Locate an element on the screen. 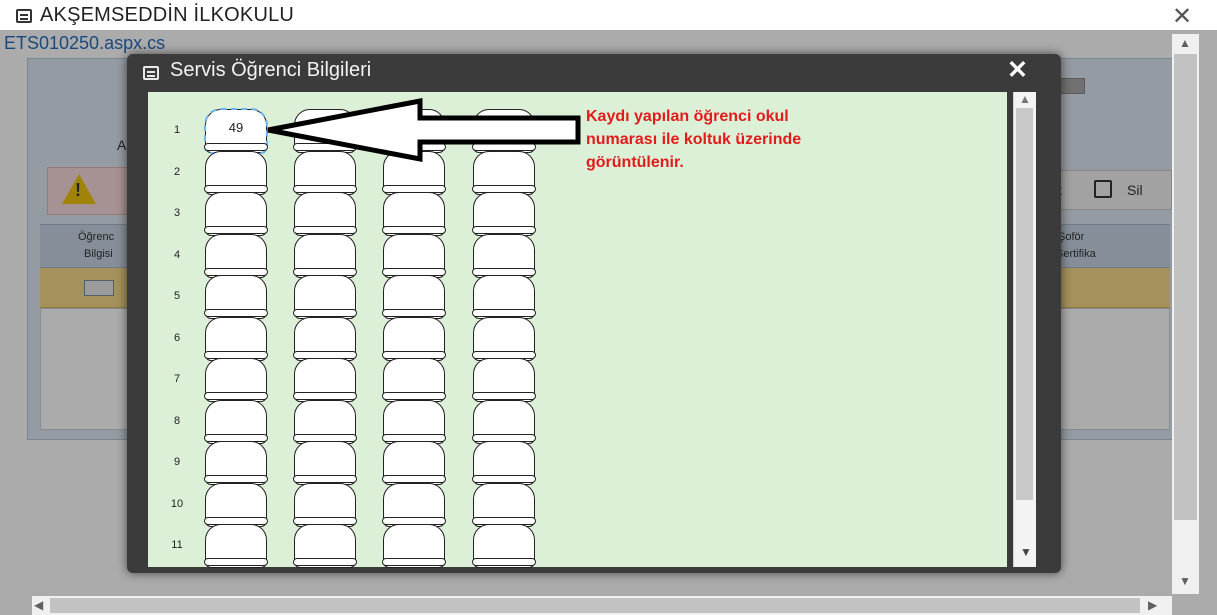  row-number: 11 is located at coordinates (177, 545).